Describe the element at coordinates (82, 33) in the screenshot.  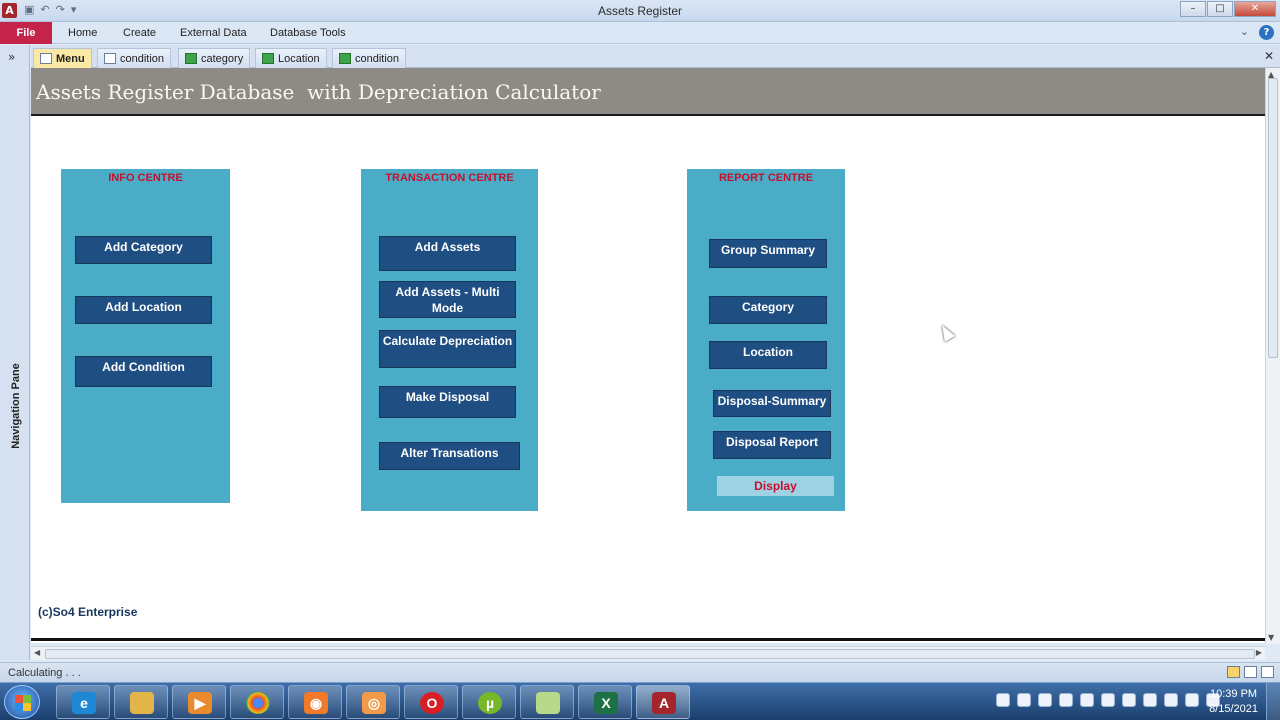
I see `tab-home: Home` at that location.